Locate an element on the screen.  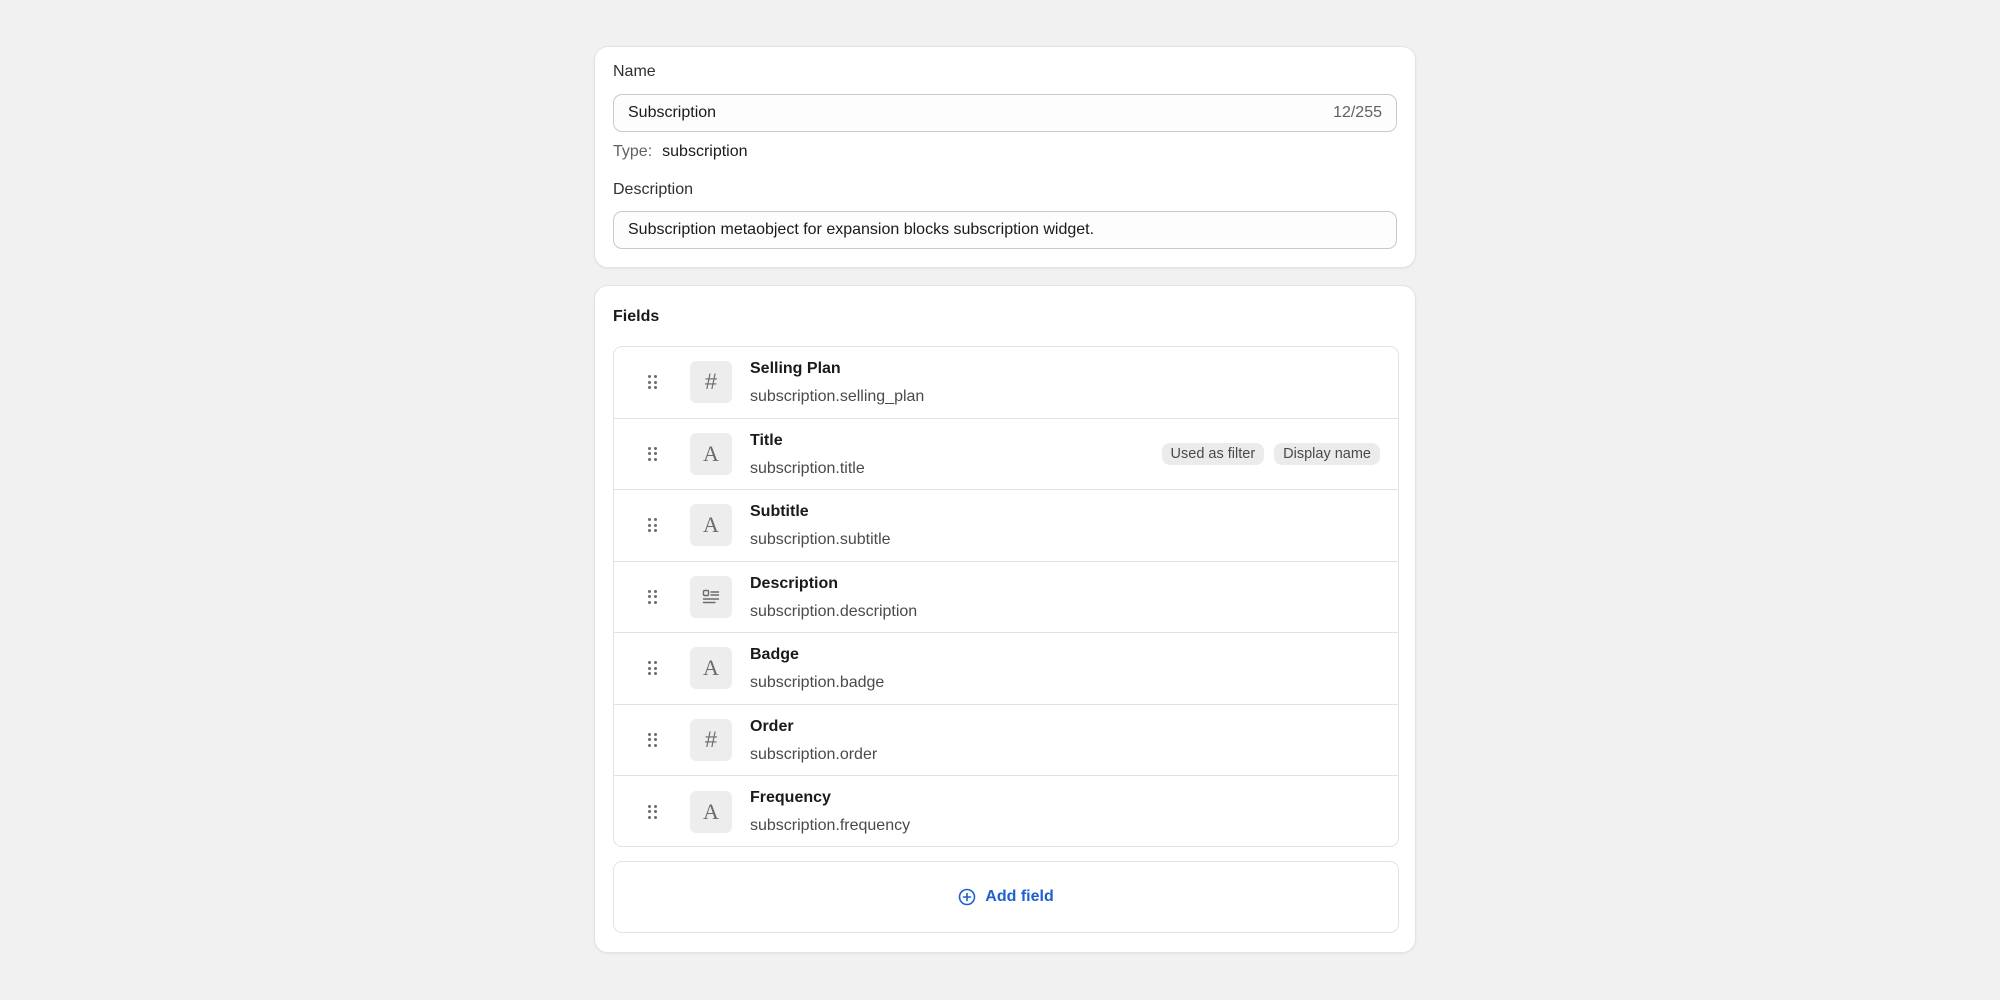
multiline-text-icon is located at coordinates (711, 596).